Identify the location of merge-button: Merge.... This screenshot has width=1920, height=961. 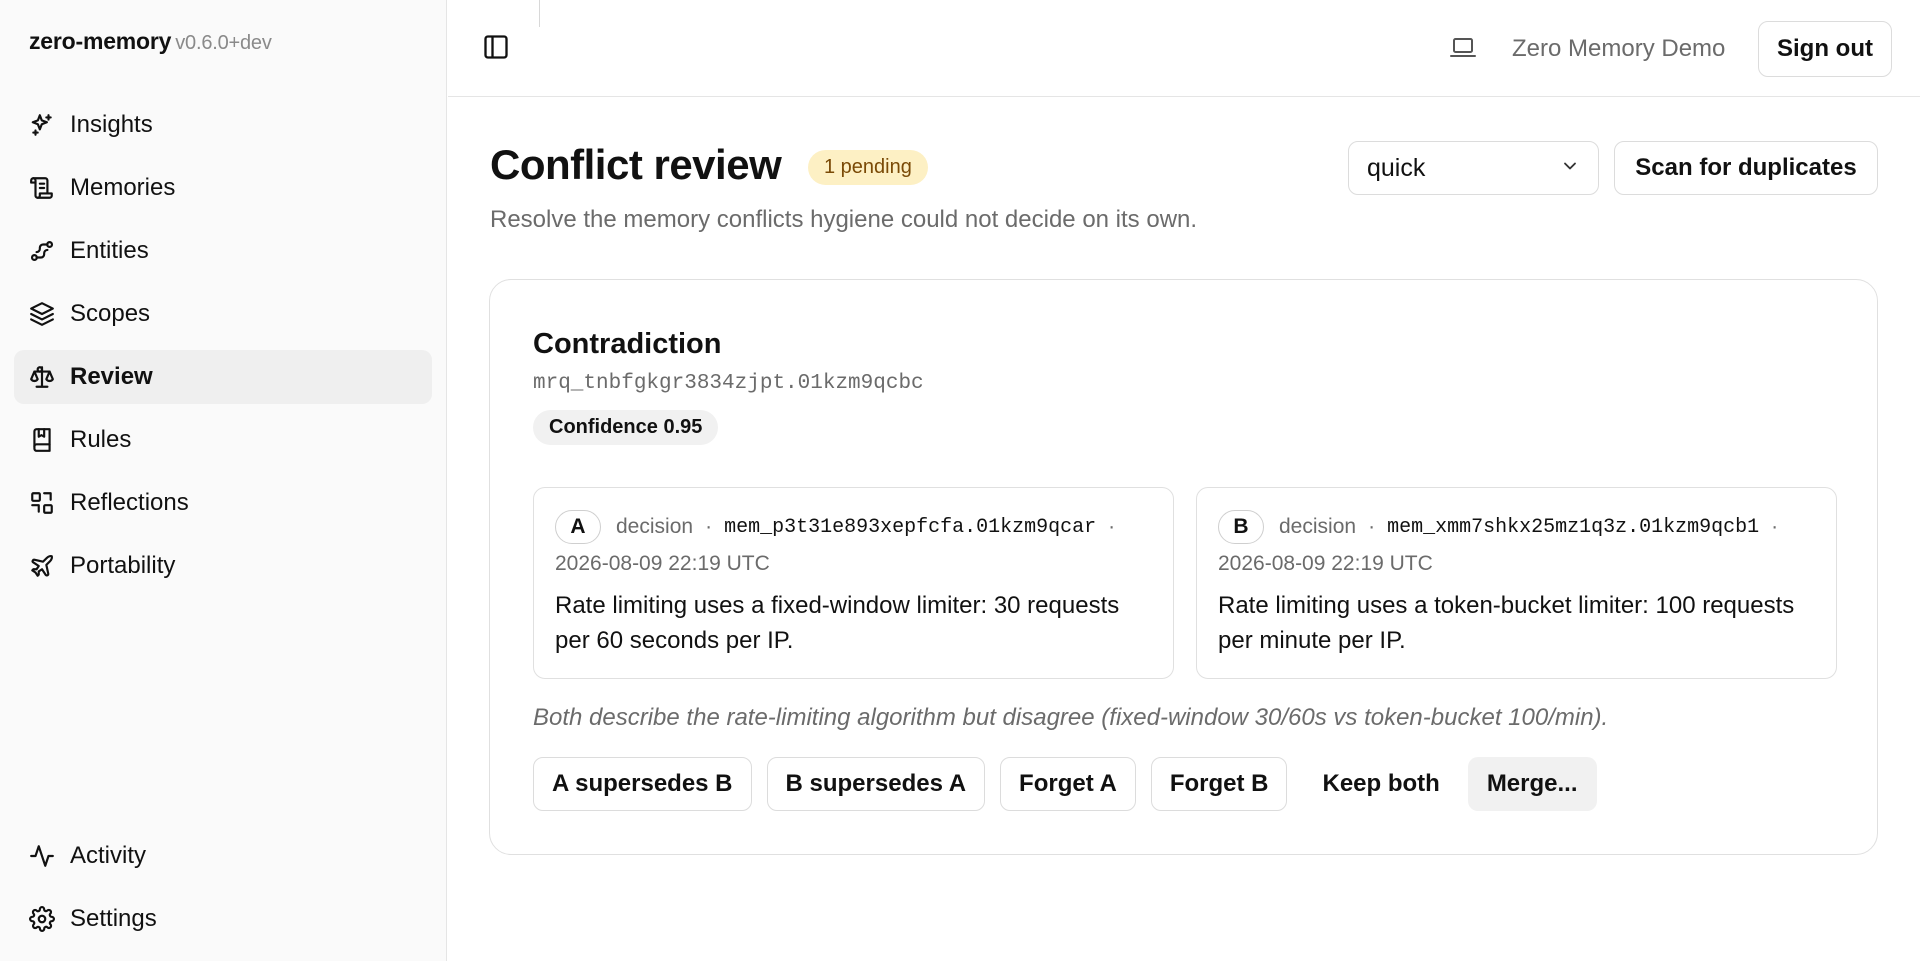
(1532, 784).